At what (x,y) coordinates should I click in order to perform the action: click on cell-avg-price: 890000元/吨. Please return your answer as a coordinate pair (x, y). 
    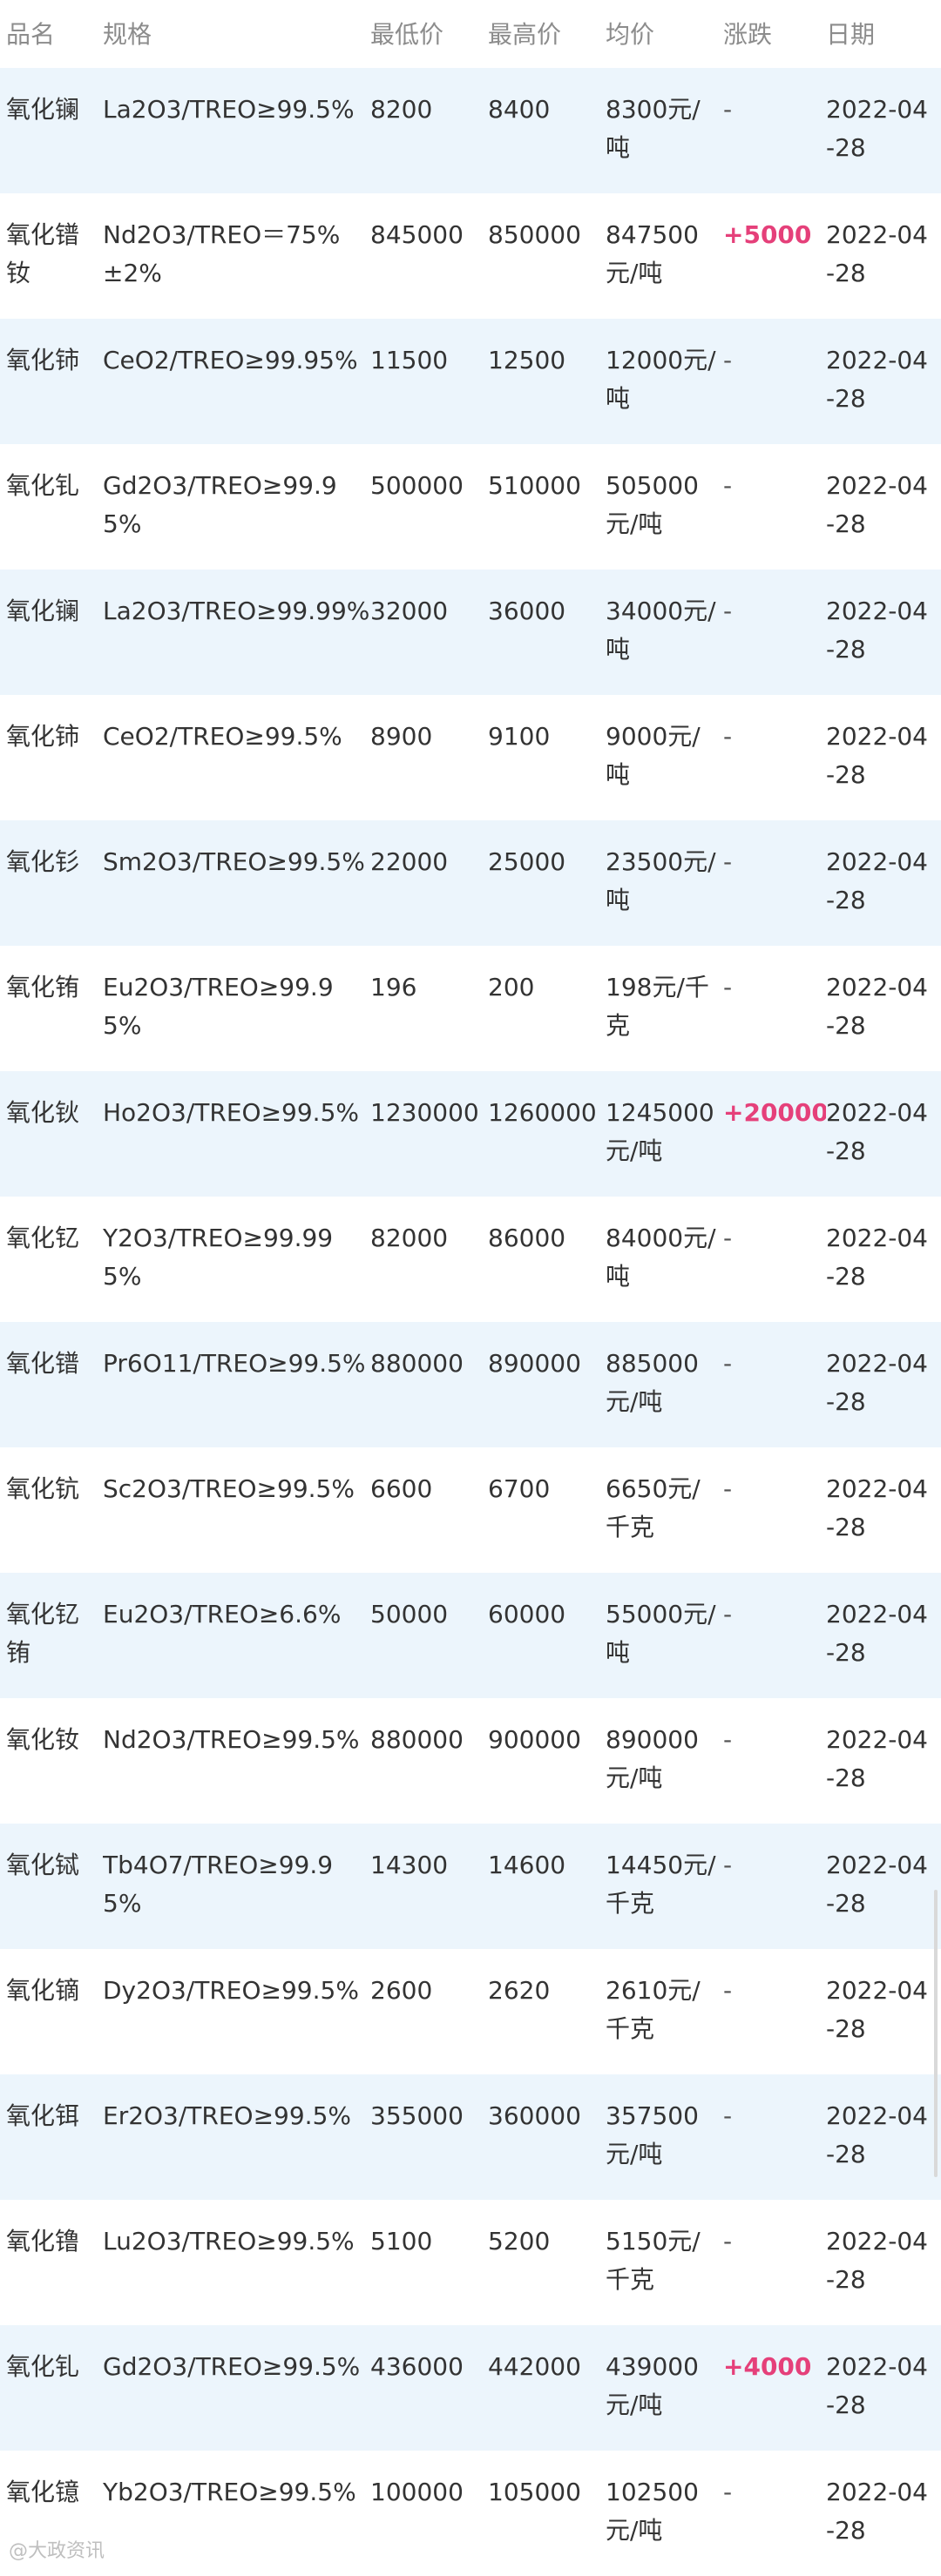
    Looking at the image, I should click on (653, 1758).